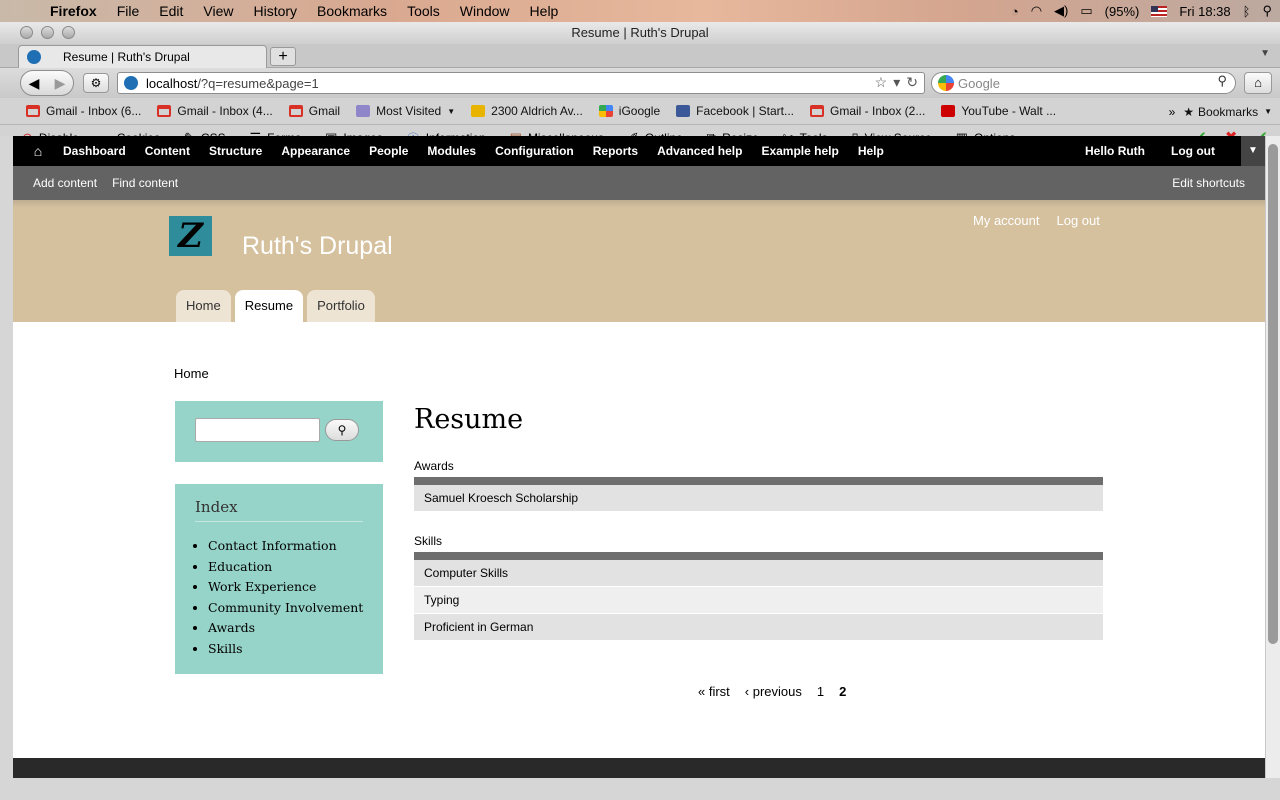 The image size is (1280, 800). Describe the element at coordinates (285, 587) in the screenshot. I see `index-link-work-experience: Work Experience` at that location.